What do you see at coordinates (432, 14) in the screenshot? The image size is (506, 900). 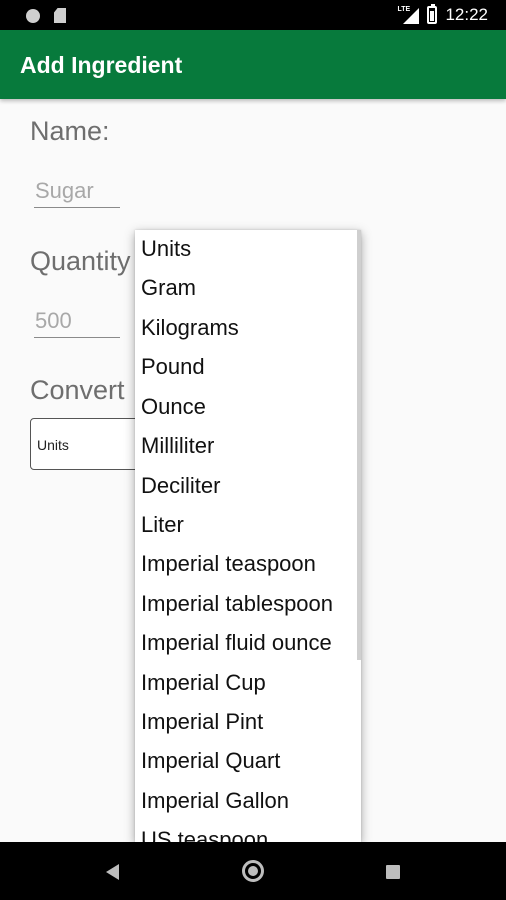 I see `battery-icon` at bounding box center [432, 14].